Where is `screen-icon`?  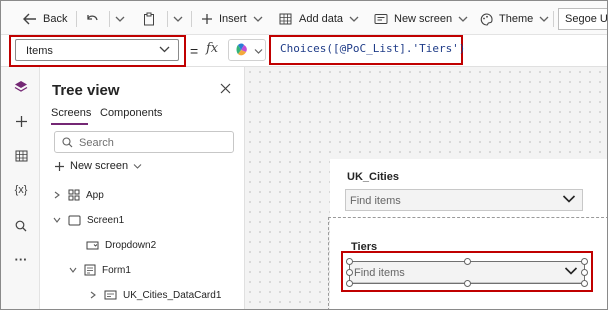 screen-icon is located at coordinates (74, 220).